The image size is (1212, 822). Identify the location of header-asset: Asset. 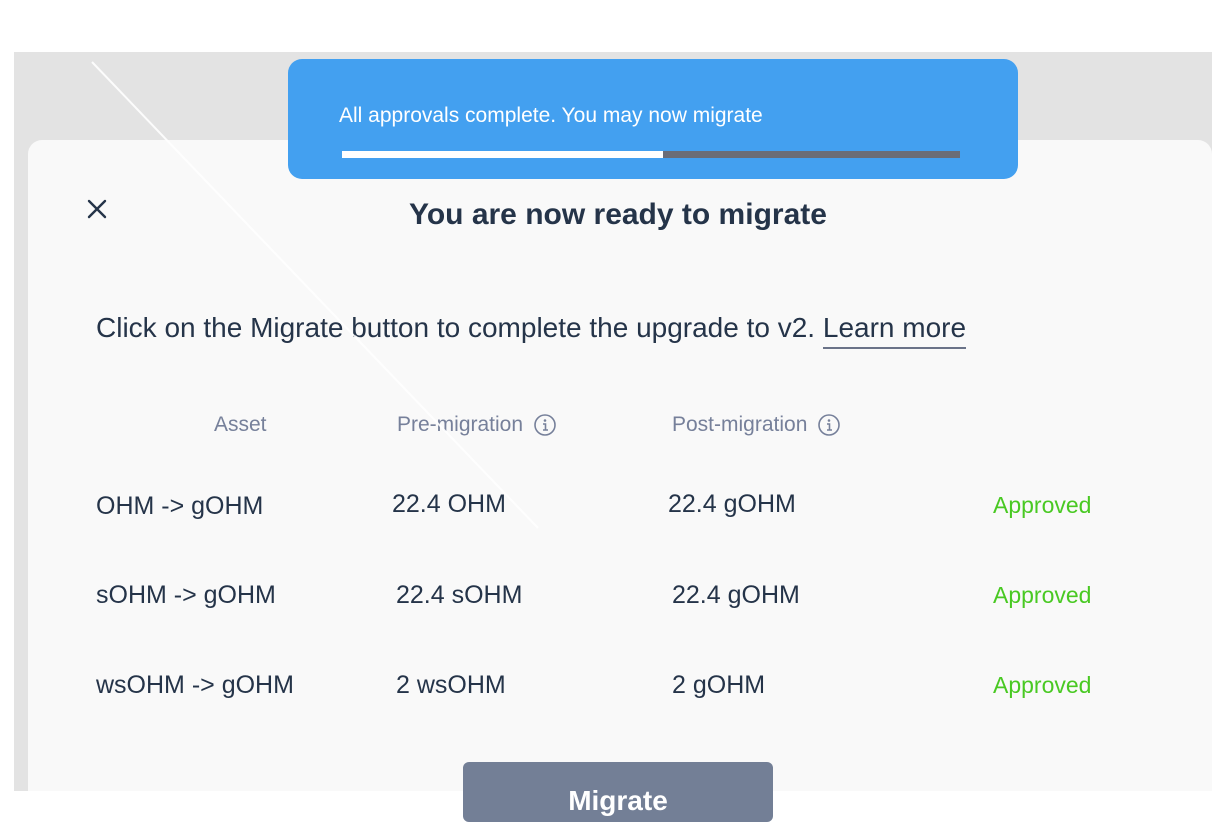
(240, 424).